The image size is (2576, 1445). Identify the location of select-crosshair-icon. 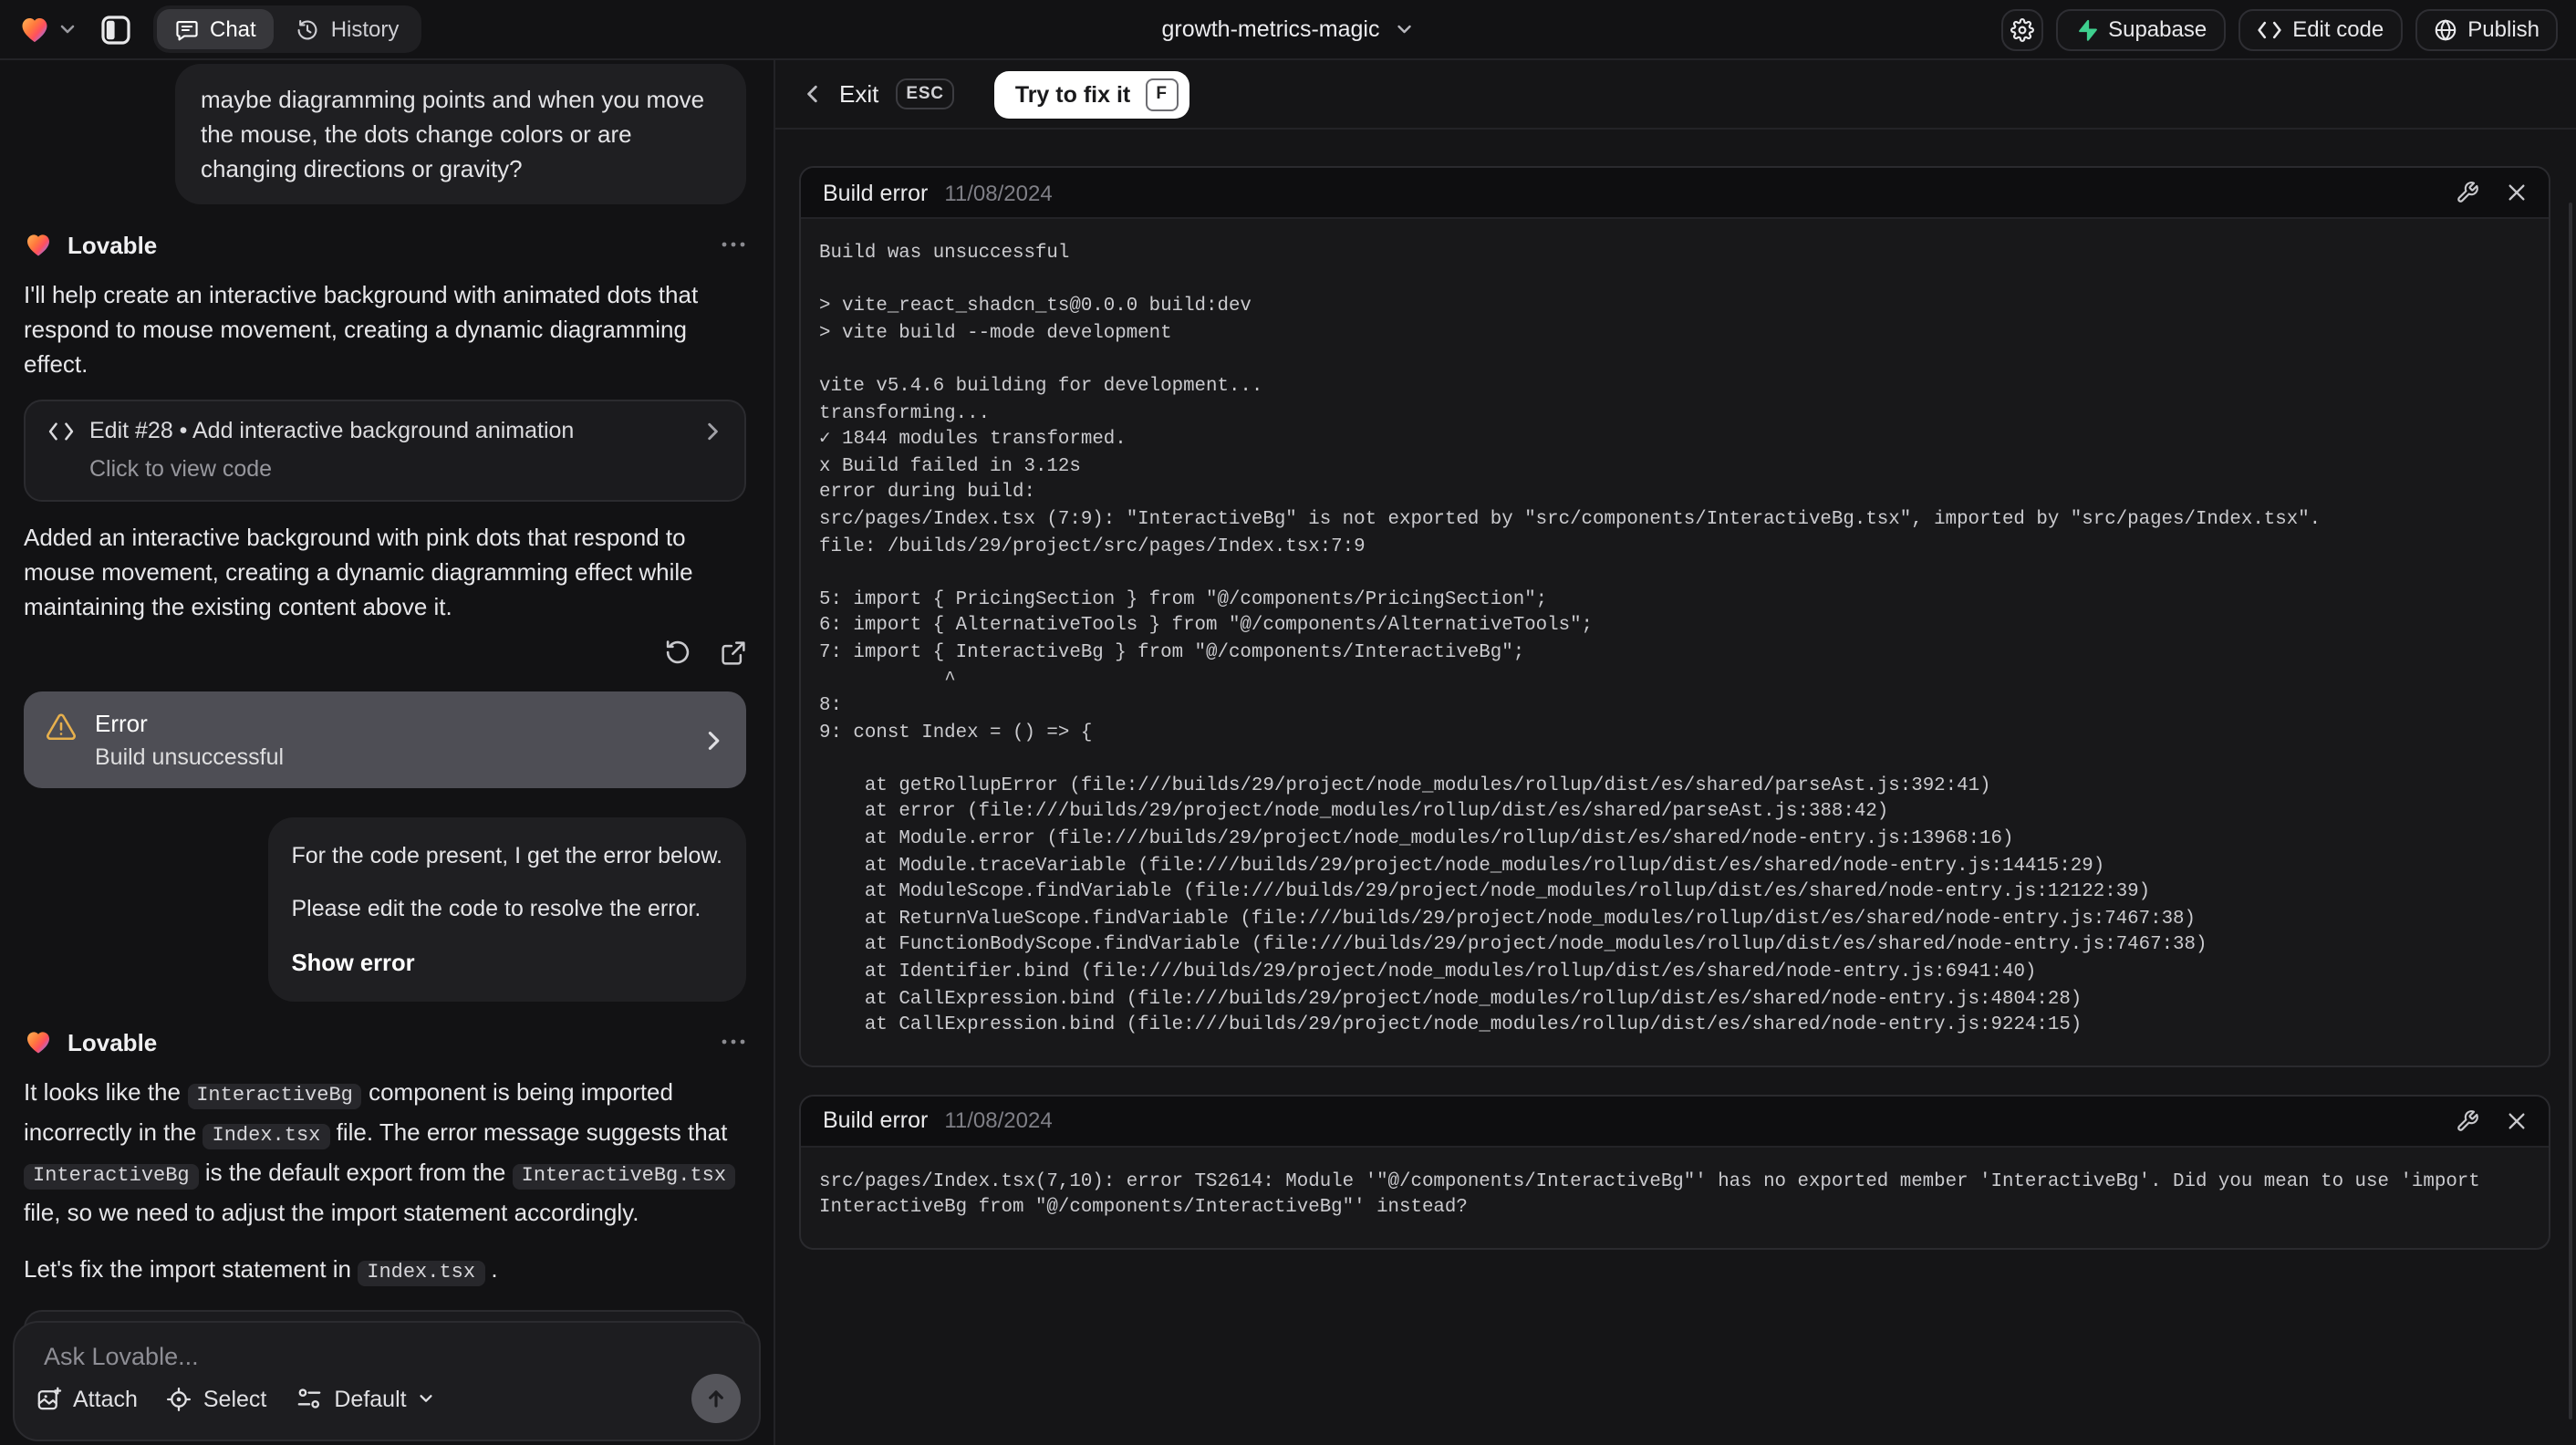
(179, 1398).